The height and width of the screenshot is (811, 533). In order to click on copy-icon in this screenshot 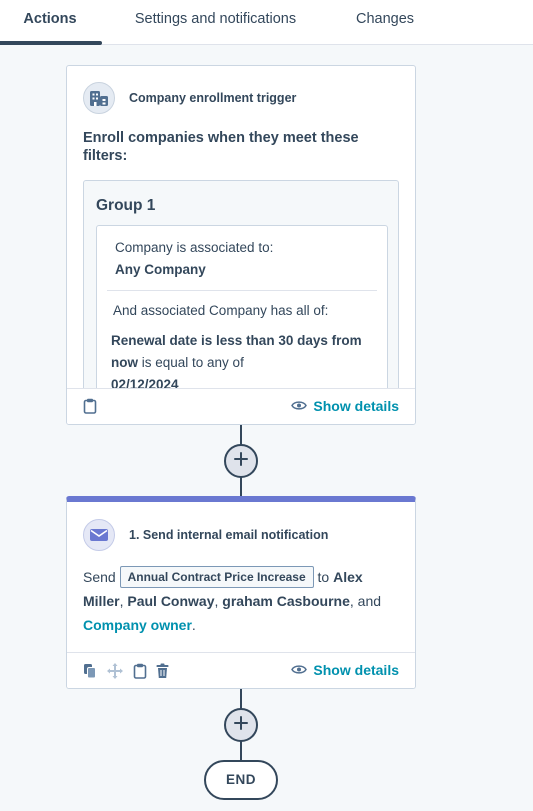, I will do `click(90, 673)`.